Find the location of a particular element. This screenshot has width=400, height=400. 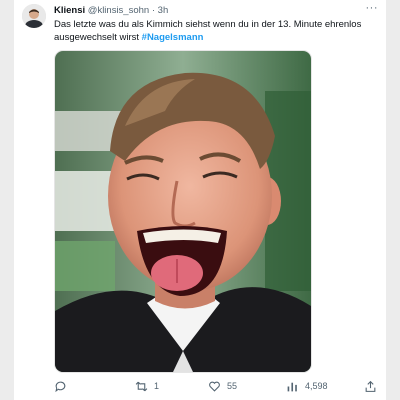

avatar-image is located at coordinates (34, 16).